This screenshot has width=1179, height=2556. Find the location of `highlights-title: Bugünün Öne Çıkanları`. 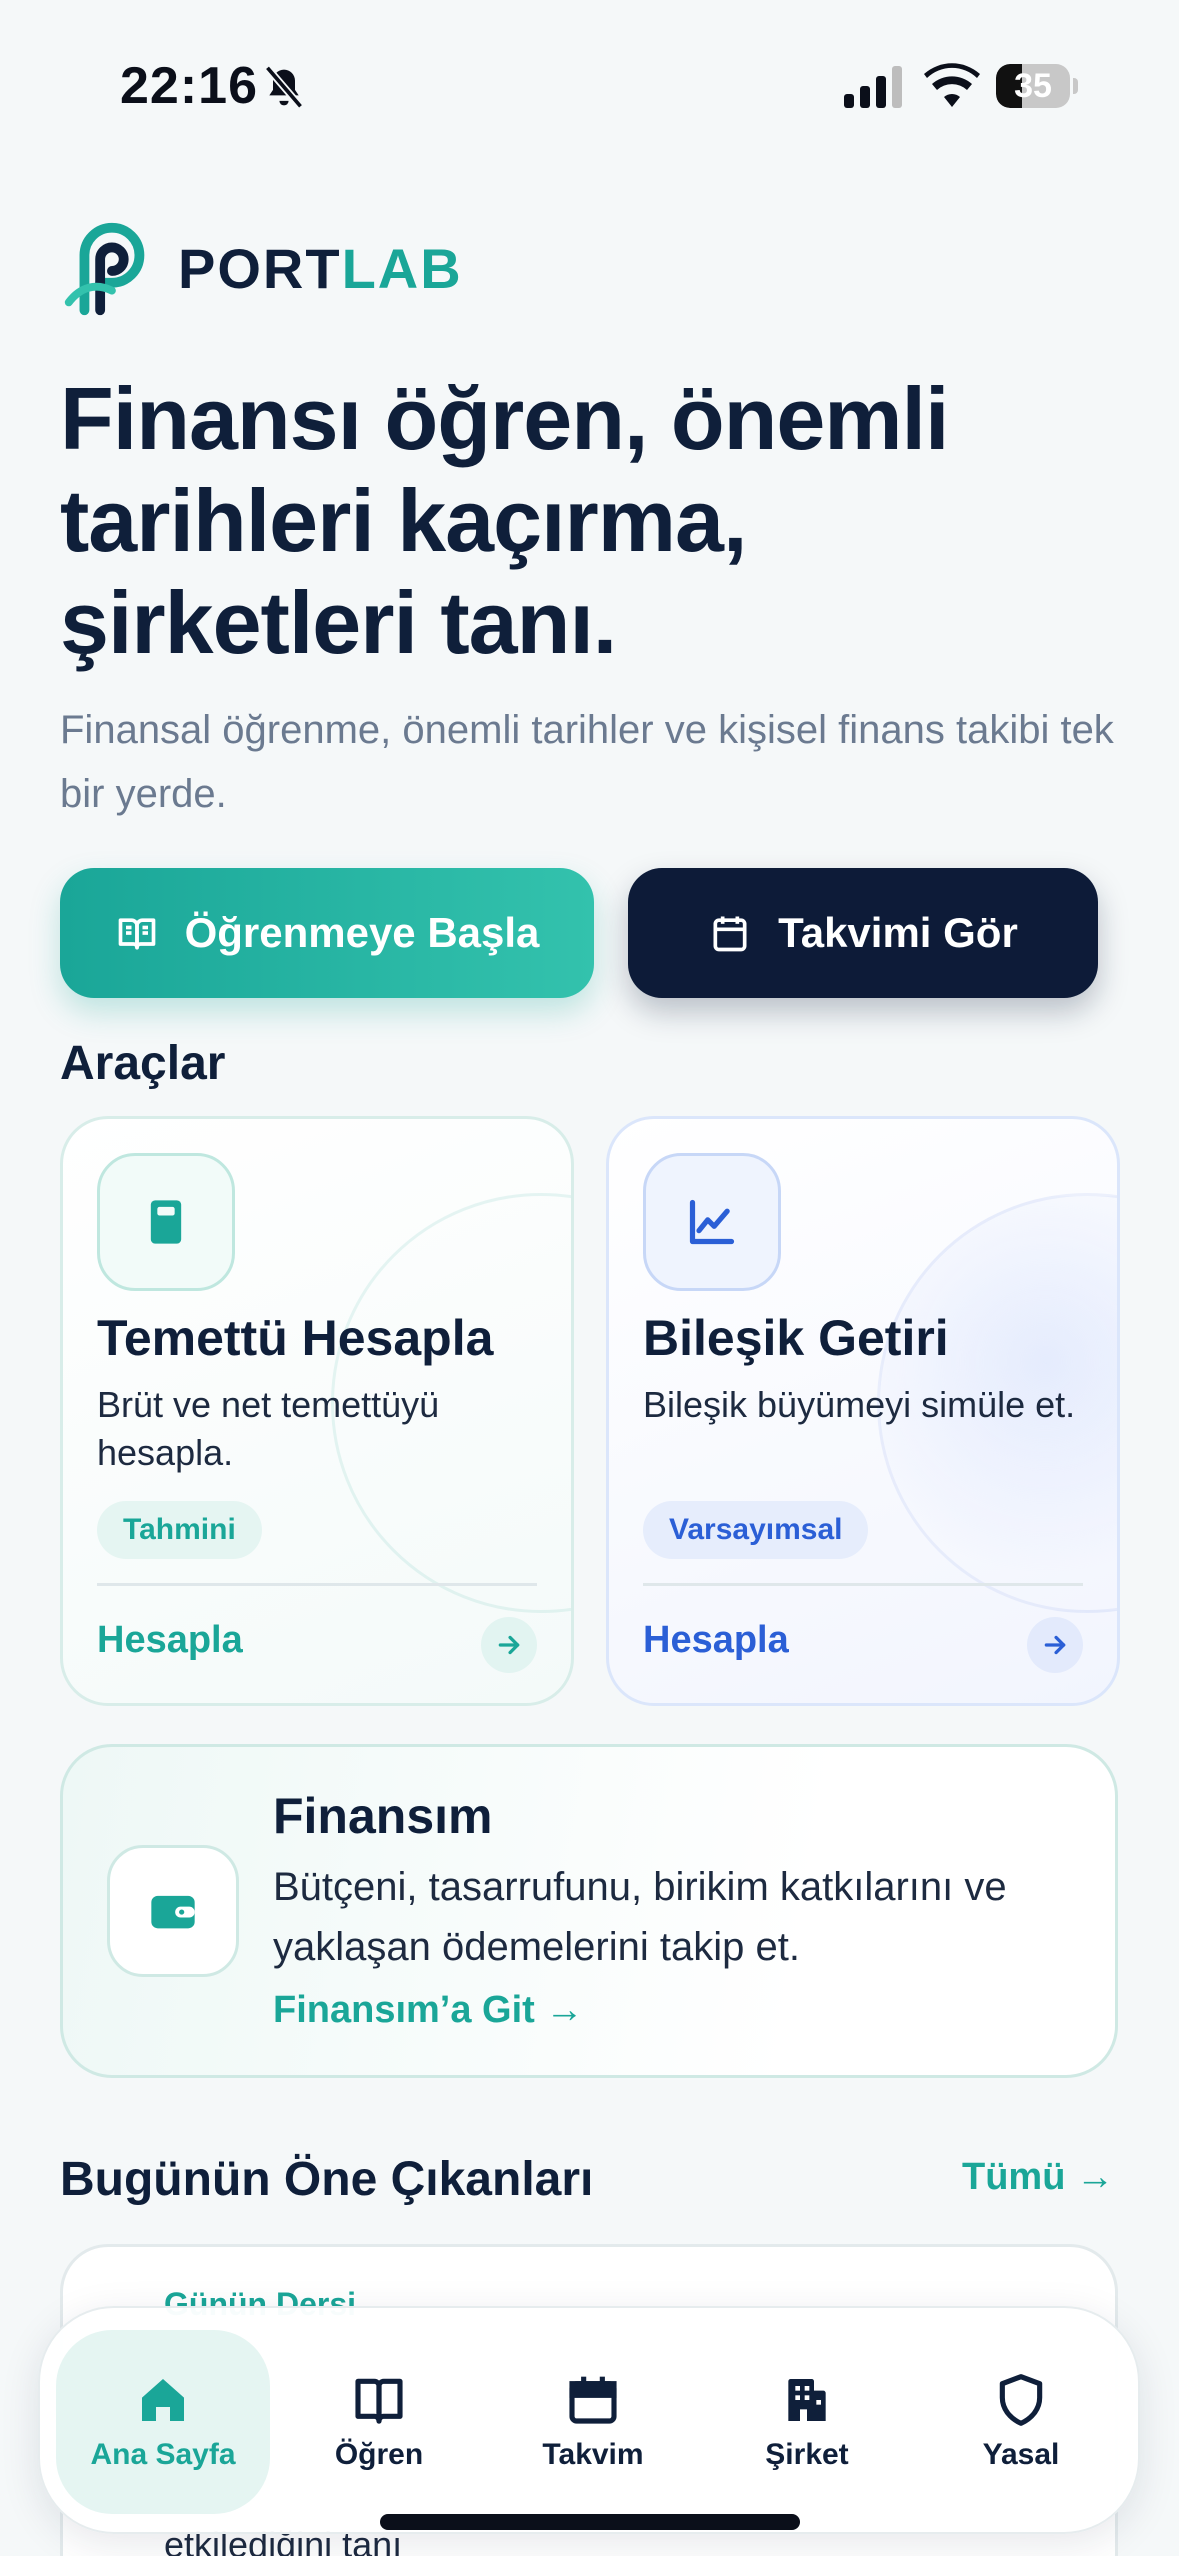

highlights-title: Bugünün Öne Çıkanları is located at coordinates (327, 2179).